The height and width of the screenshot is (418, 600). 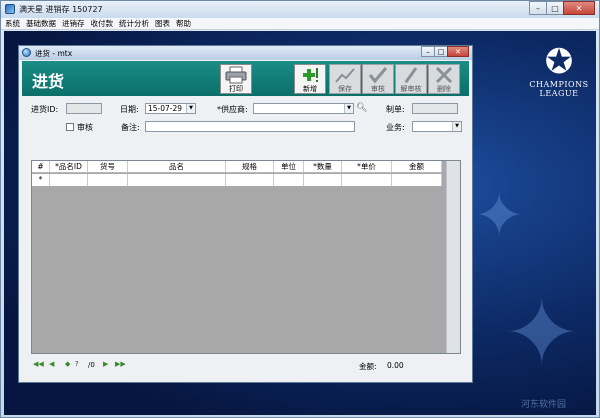 I want to click on audit-button: 审核, so click(x=378, y=79).